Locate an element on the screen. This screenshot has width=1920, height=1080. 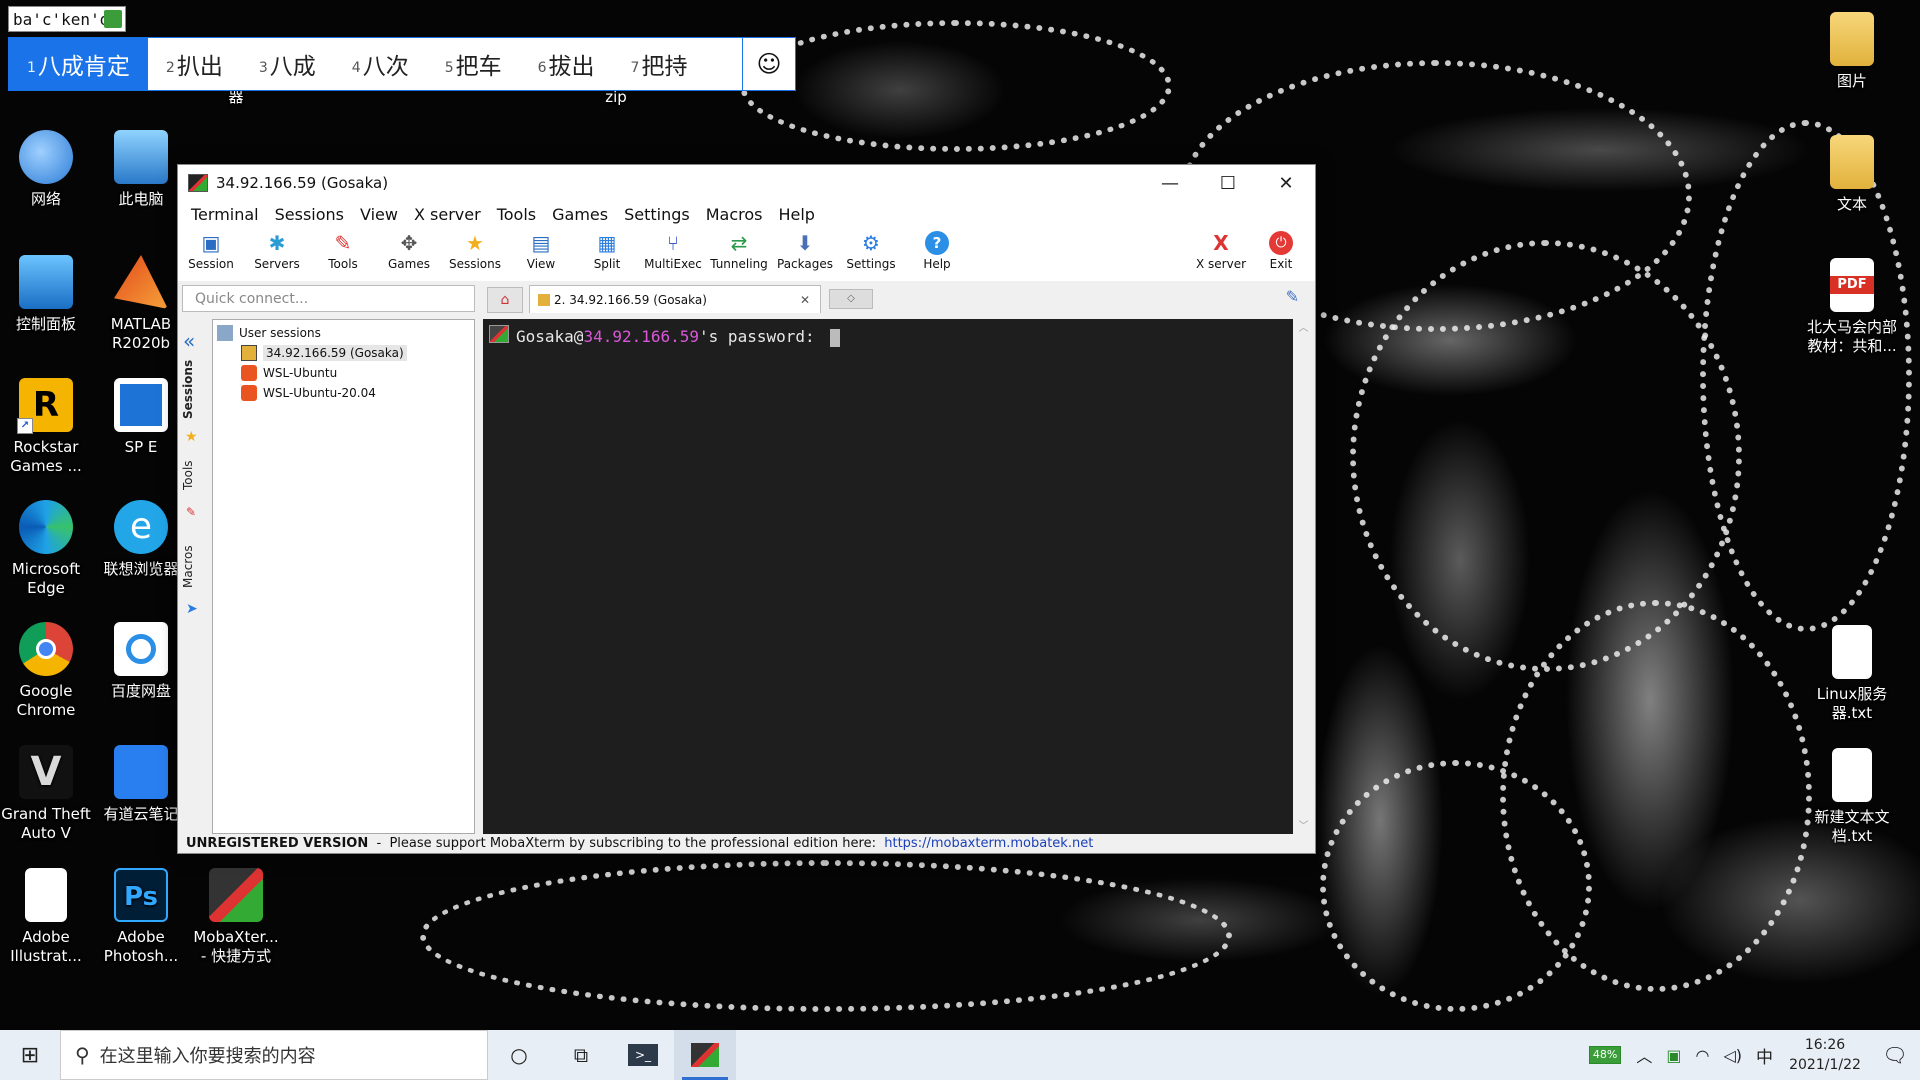
desktop-icon-lenovo-browser: e 联想浏览器 is located at coordinates (141, 539).